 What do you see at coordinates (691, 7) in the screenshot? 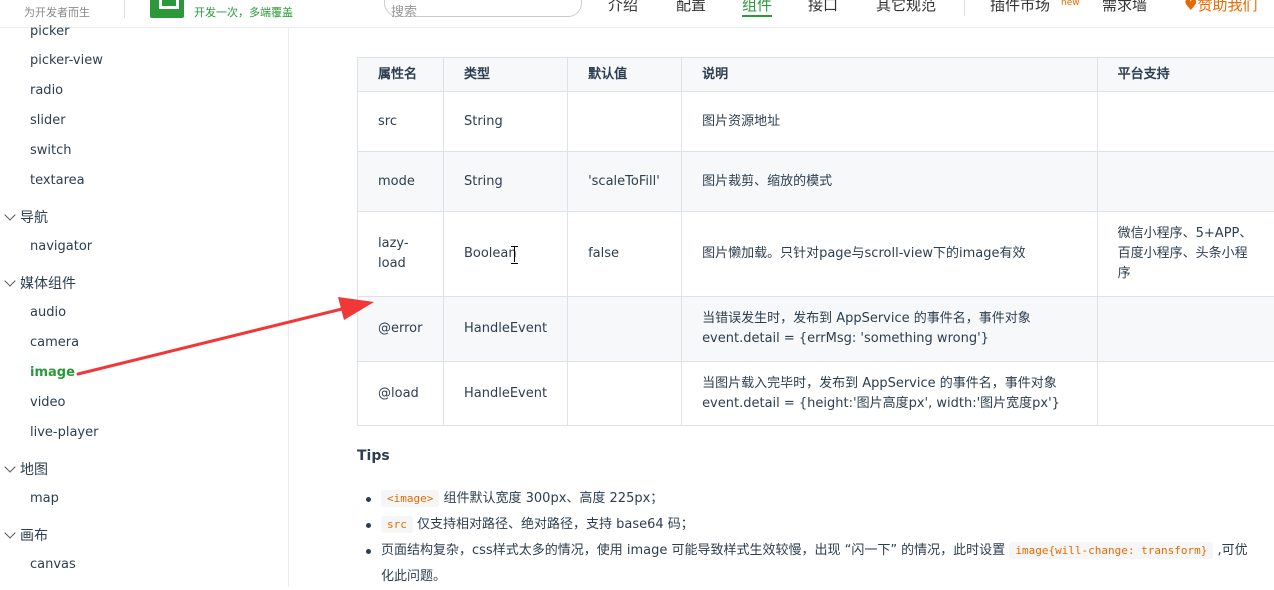
I see `nav-config: 配置` at bounding box center [691, 7].